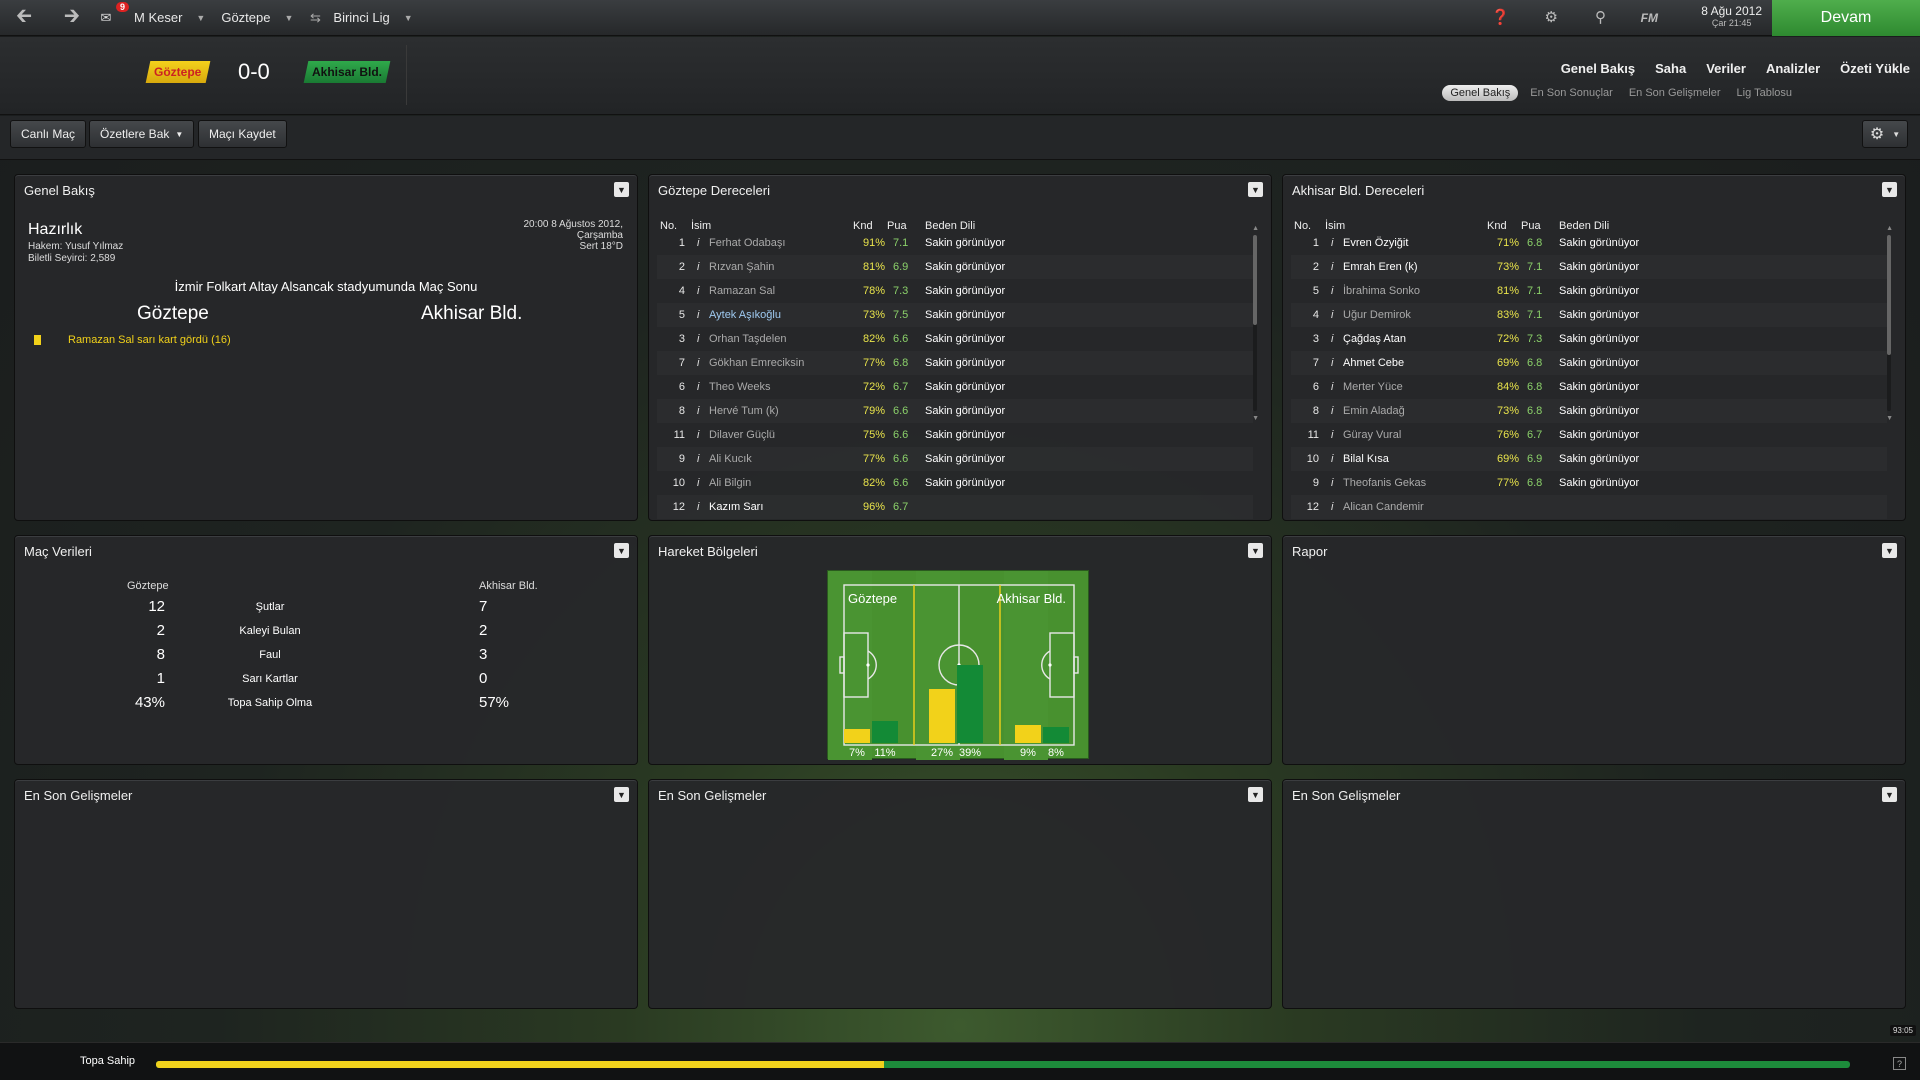 This screenshot has height=1080, width=1920. I want to click on globe-icon: ⚙, so click(1551, 17).